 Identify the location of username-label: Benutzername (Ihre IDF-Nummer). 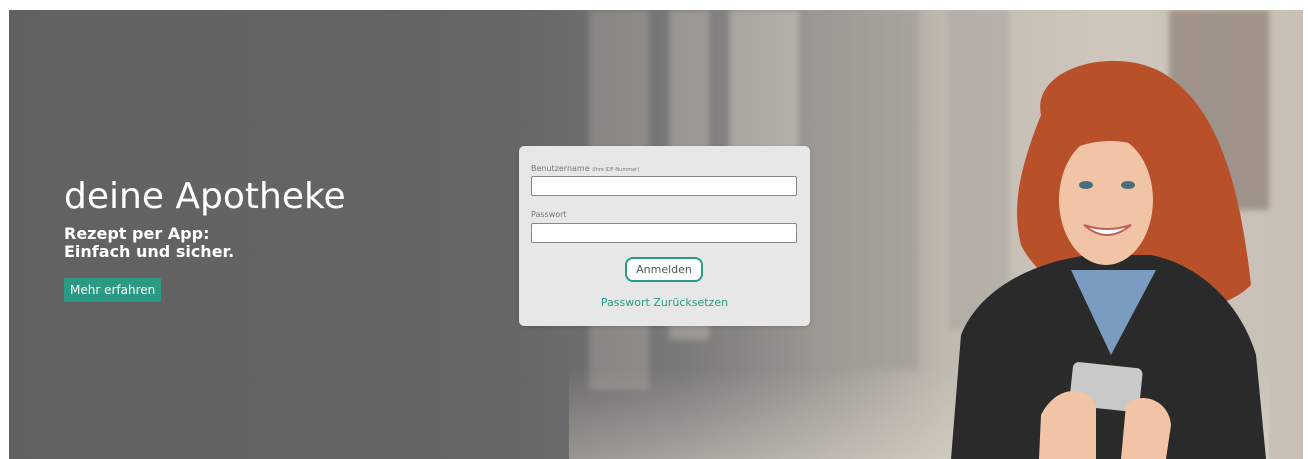
(585, 168).